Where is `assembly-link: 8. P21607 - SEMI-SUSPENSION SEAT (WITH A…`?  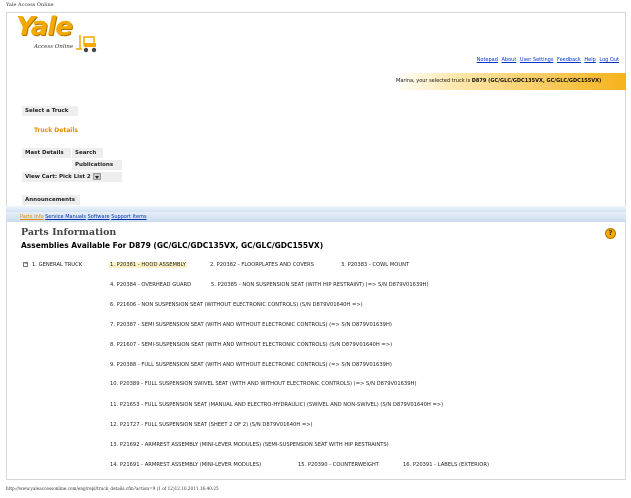
assembly-link: 8. P21607 - SEMI-SUSPENSION SEAT (WITH A… is located at coordinates (251, 345).